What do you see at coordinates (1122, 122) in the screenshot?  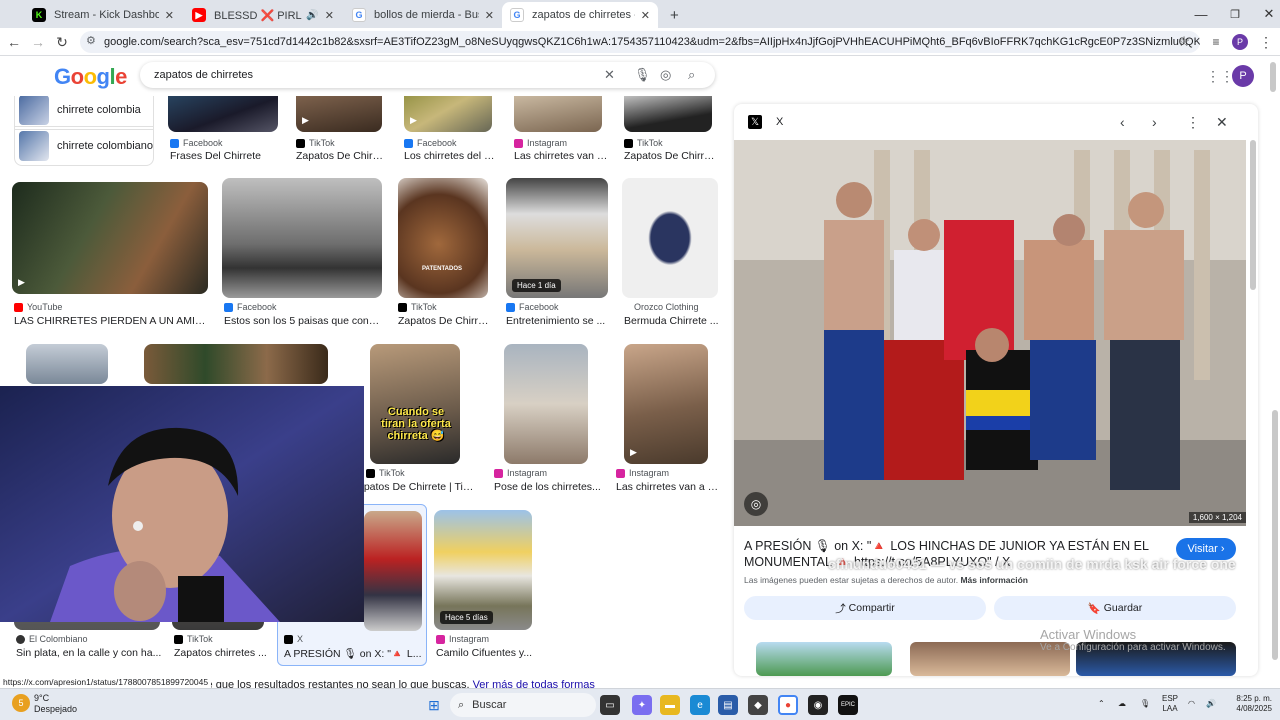 I see `previous-icon: ‹` at bounding box center [1122, 122].